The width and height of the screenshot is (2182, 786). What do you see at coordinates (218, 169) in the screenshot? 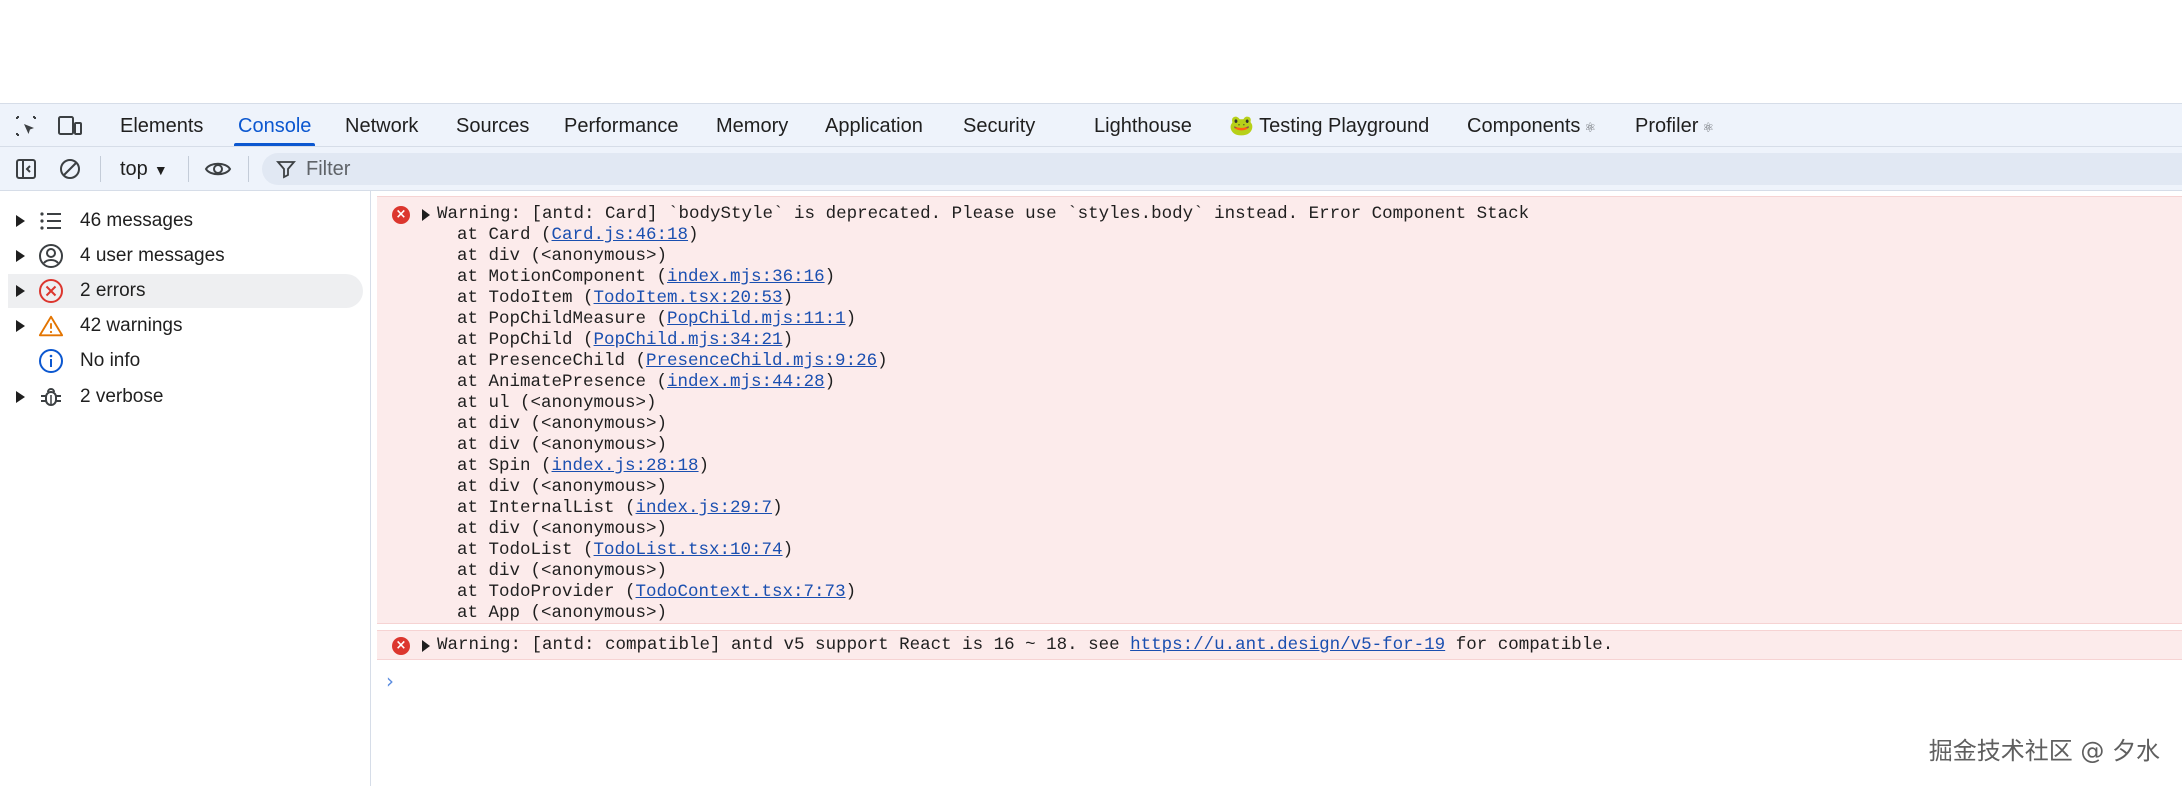
I see `eye-icon` at bounding box center [218, 169].